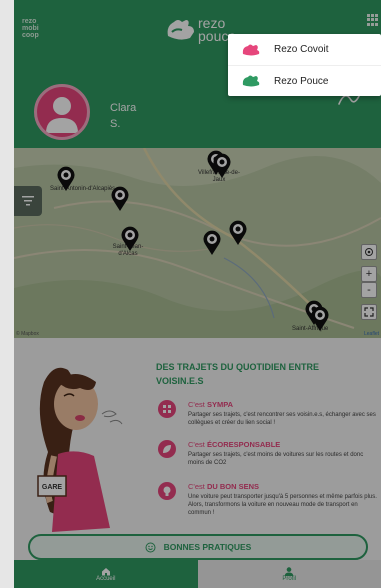 This screenshot has width=381, height=588. Describe the element at coordinates (251, 49) in the screenshot. I see `covoit-logo-icon` at that location.